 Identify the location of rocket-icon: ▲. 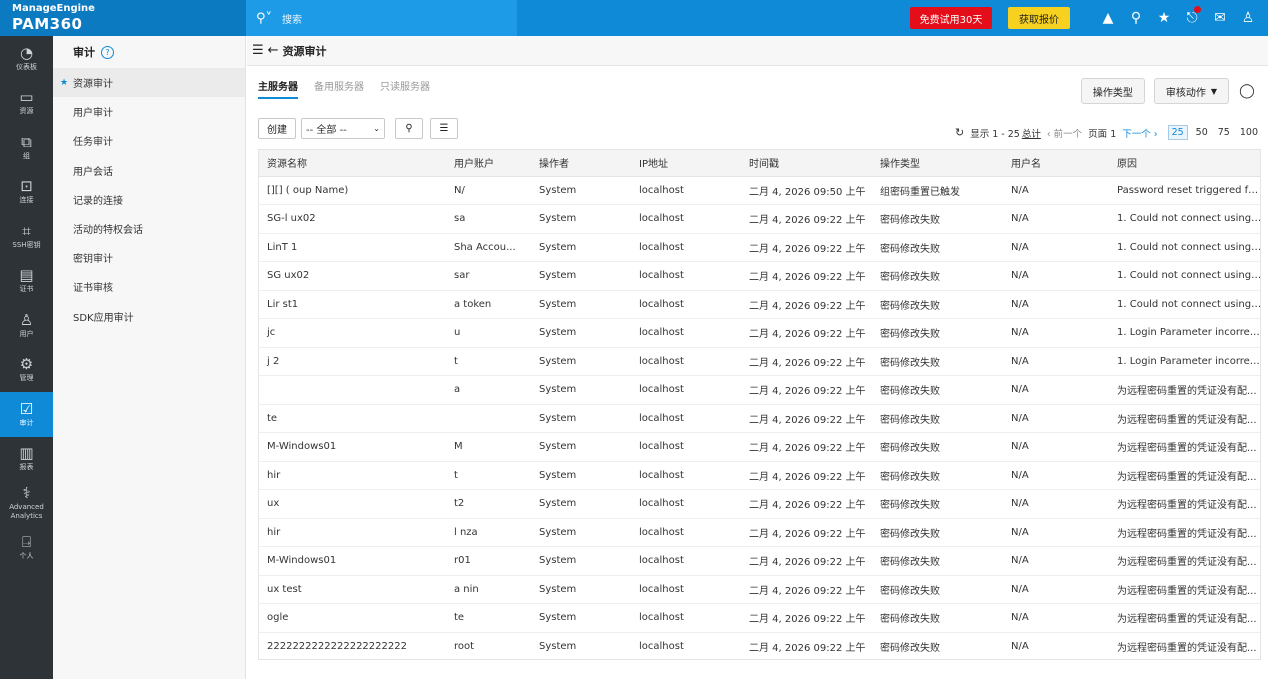
(1108, 18).